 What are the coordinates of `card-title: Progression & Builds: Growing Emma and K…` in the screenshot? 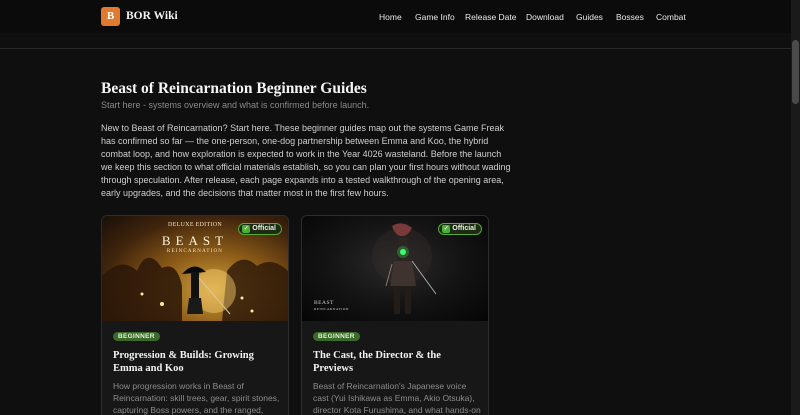 It's located at (197, 362).